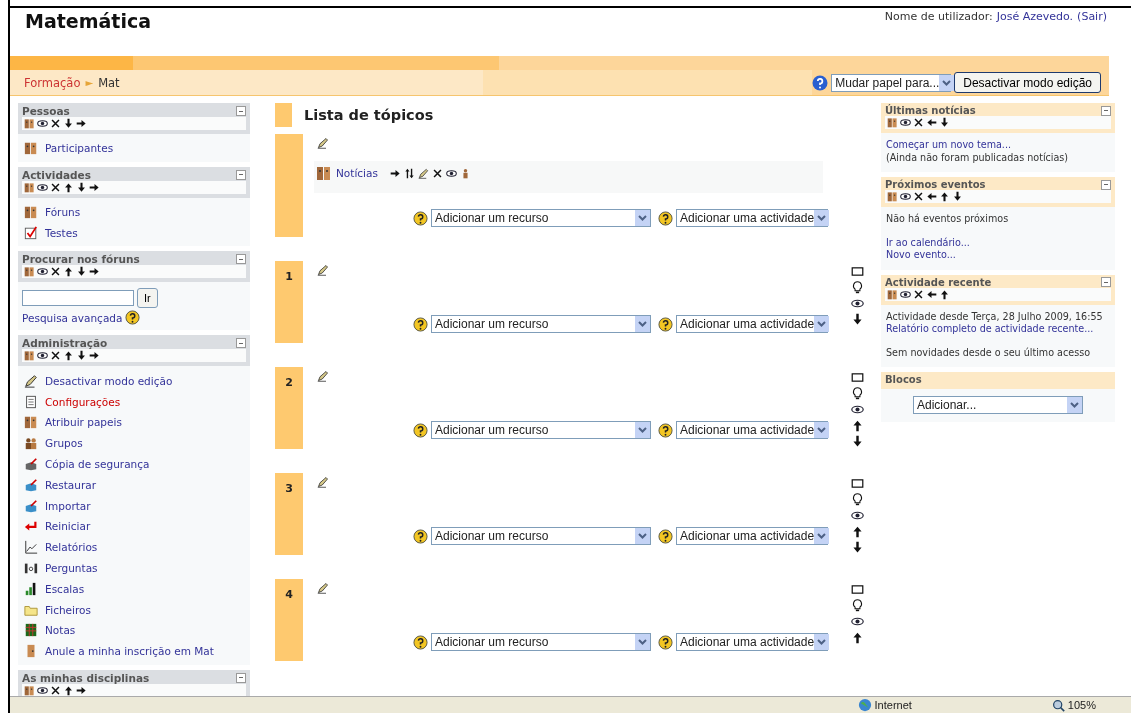 The width and height of the screenshot is (1131, 713). What do you see at coordinates (71, 484) in the screenshot?
I see `menu-link: Restaurar` at bounding box center [71, 484].